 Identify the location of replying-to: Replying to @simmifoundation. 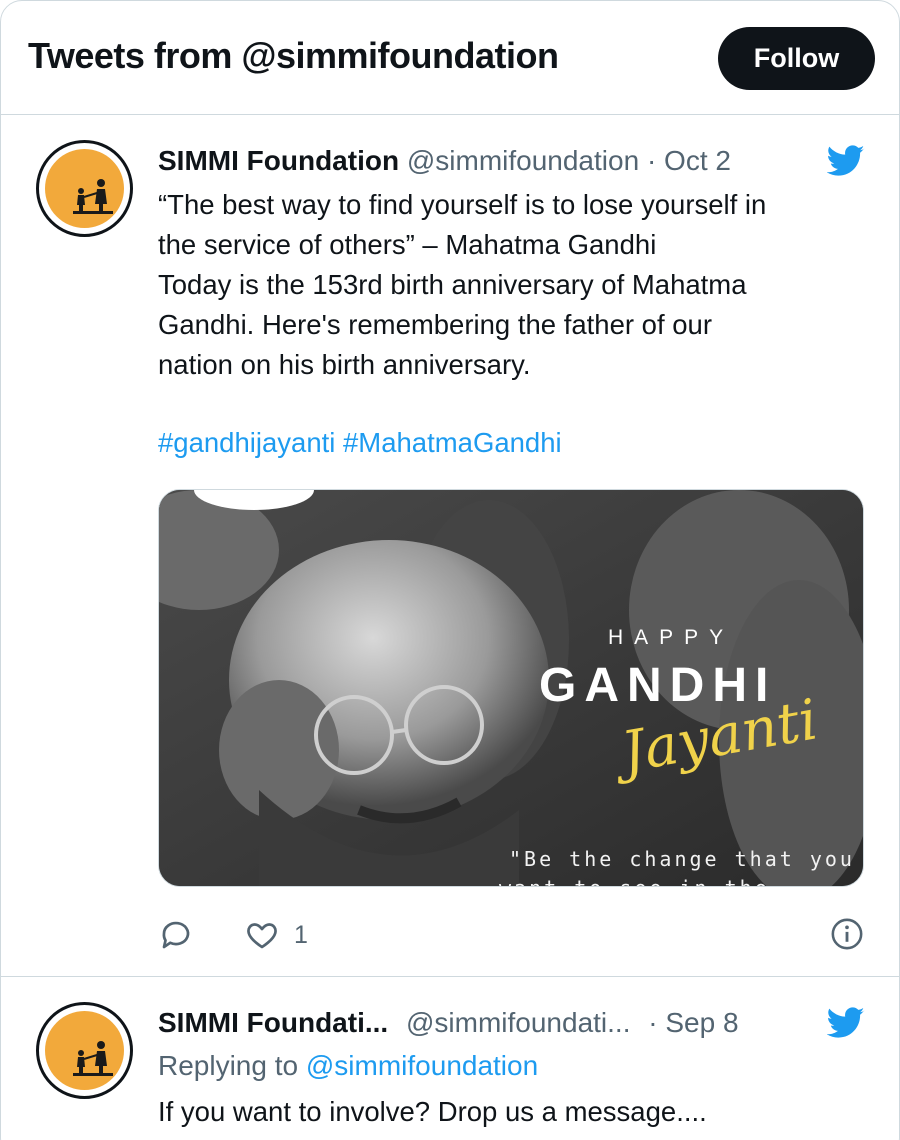
(348, 1066).